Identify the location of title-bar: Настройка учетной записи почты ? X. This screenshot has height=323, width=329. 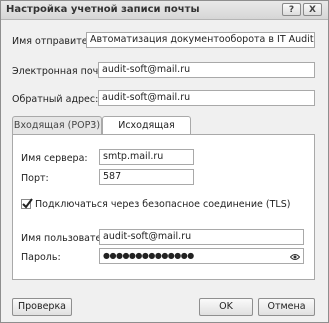
(164, 10).